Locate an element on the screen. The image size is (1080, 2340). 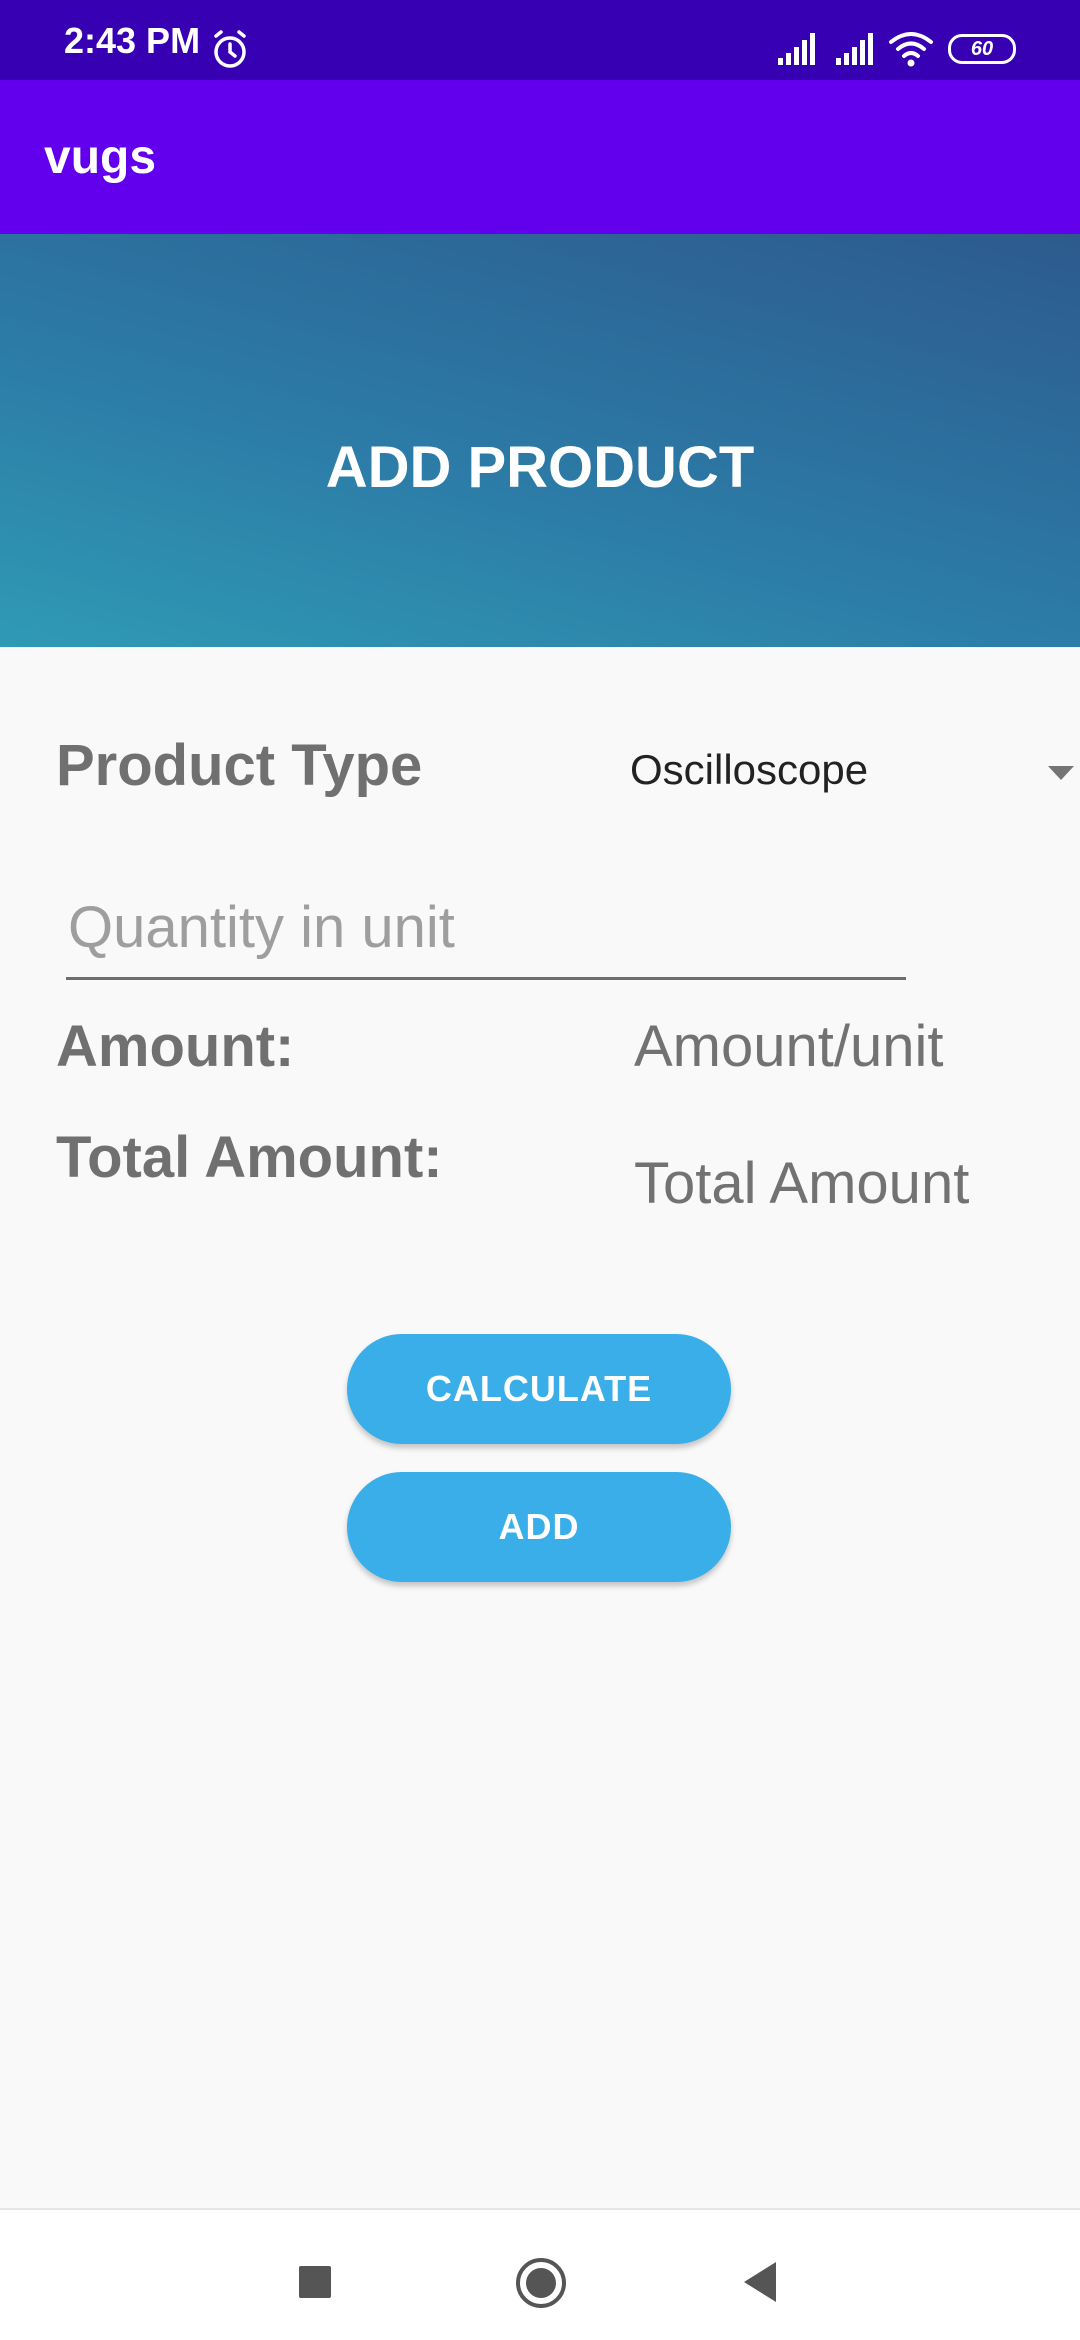
app-title: vugs is located at coordinates (100, 157).